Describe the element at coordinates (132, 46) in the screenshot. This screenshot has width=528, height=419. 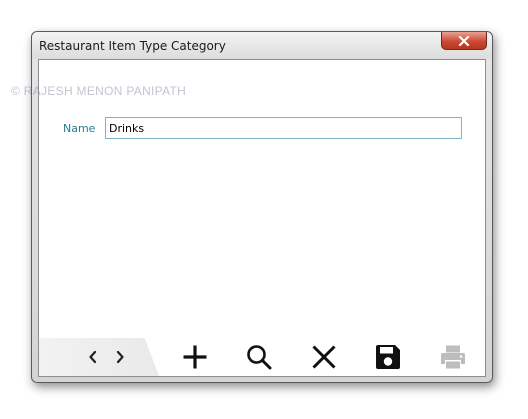
I see `window-title: Restaurant Item Type Category` at that location.